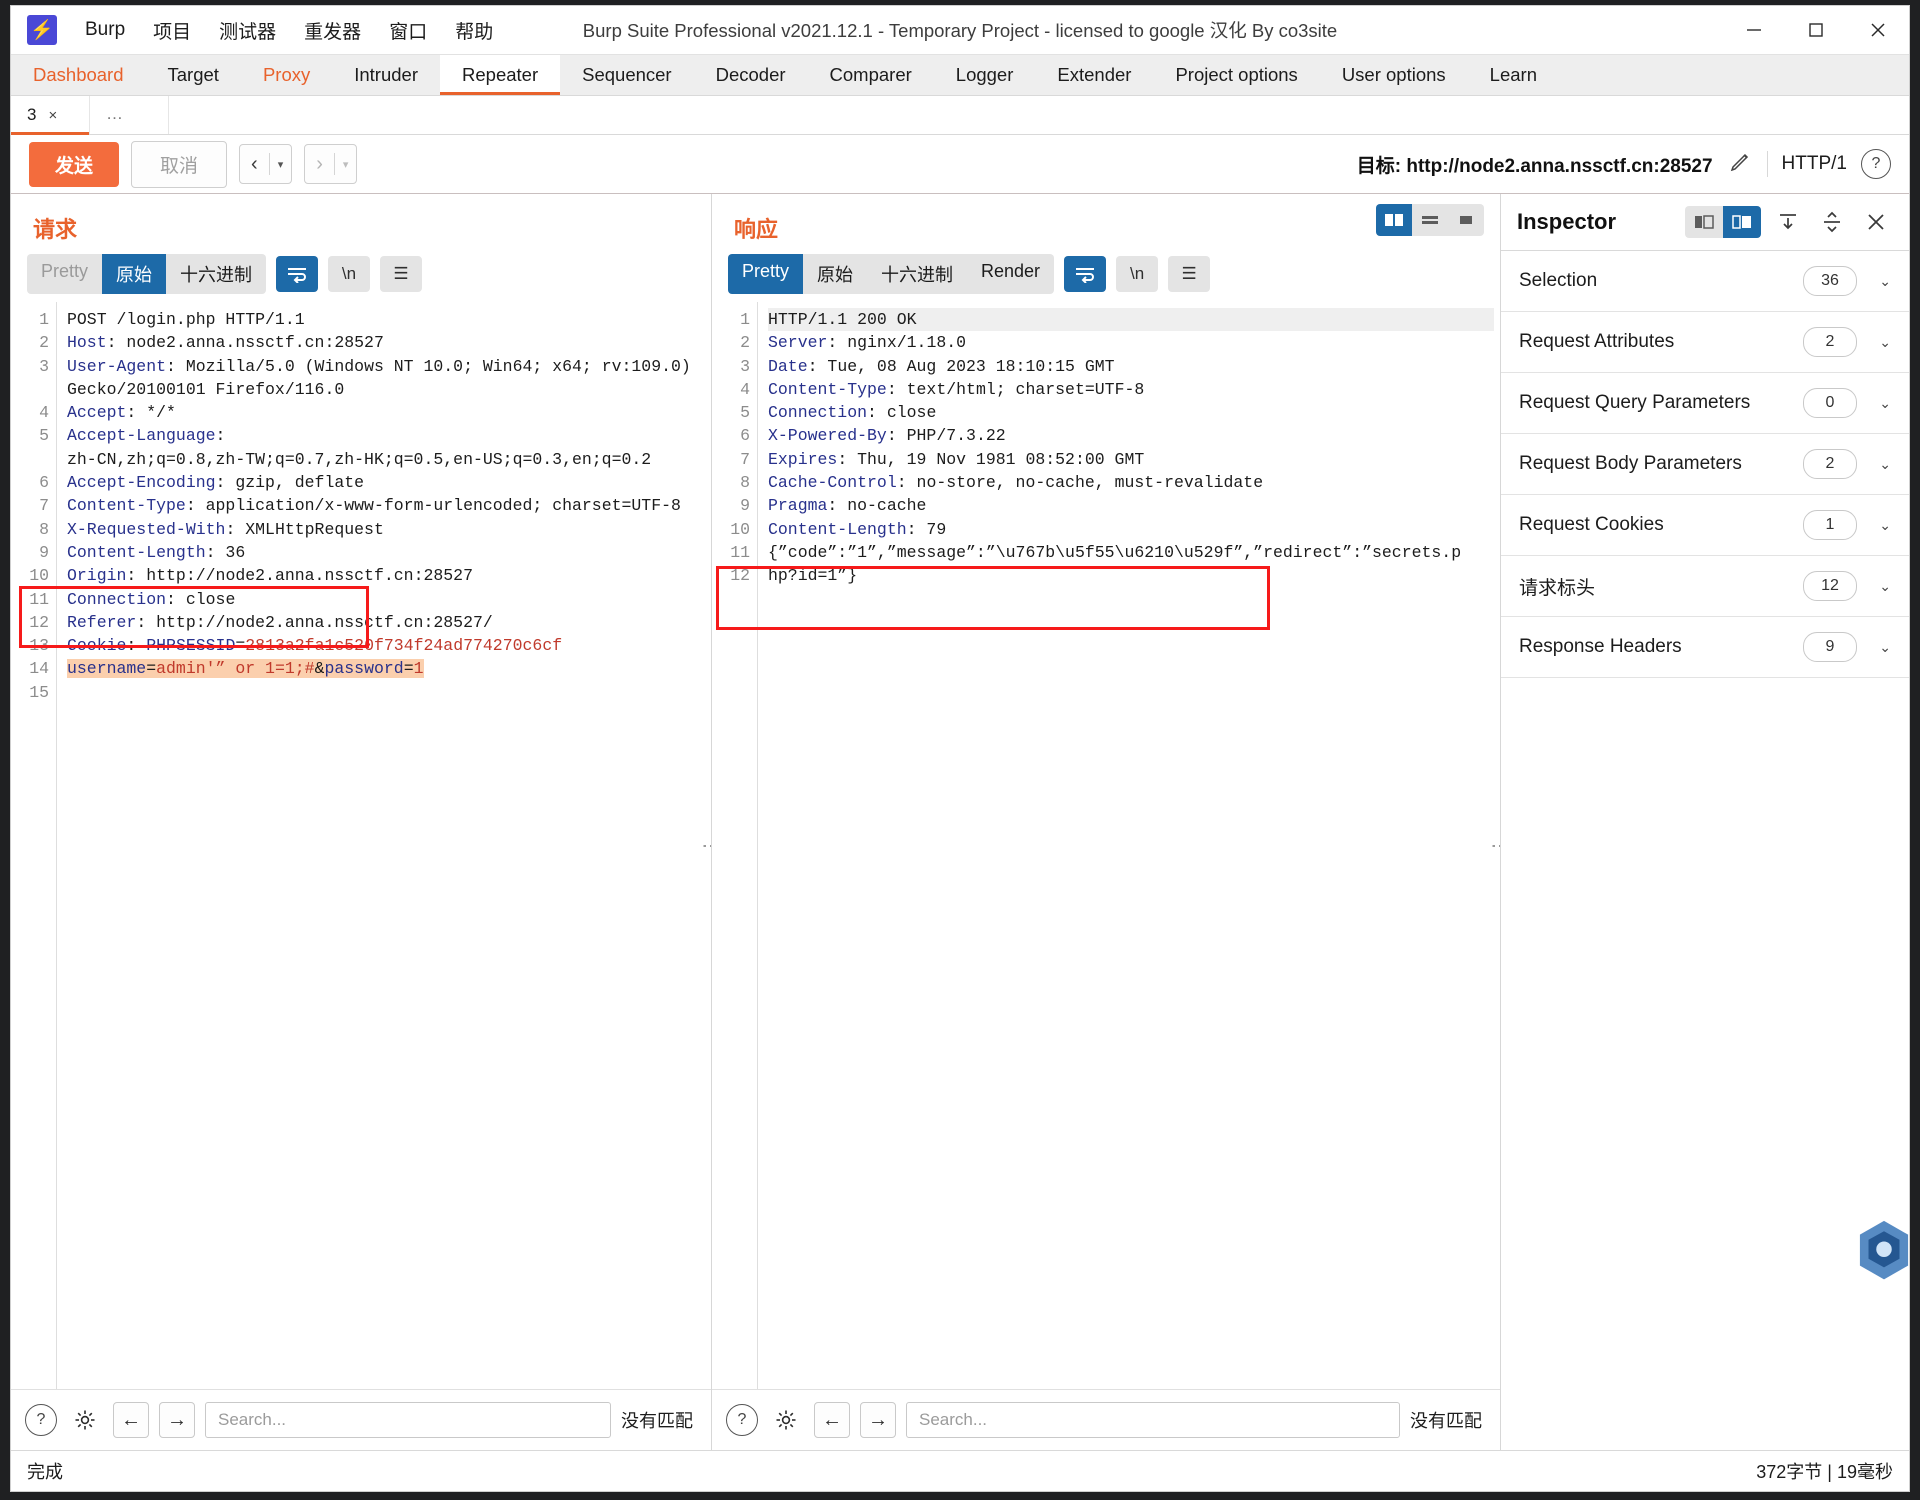  I want to click on maximize-button, so click(1816, 30).